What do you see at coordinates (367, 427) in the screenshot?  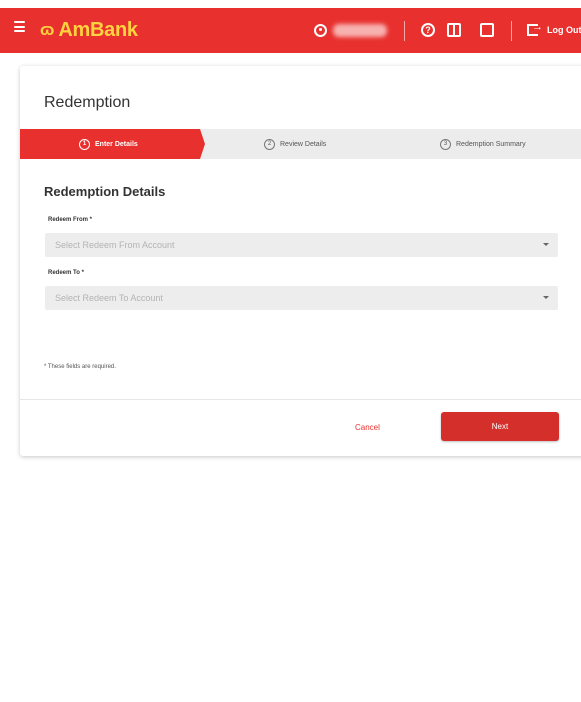 I see `cancel-button: Cancel` at bounding box center [367, 427].